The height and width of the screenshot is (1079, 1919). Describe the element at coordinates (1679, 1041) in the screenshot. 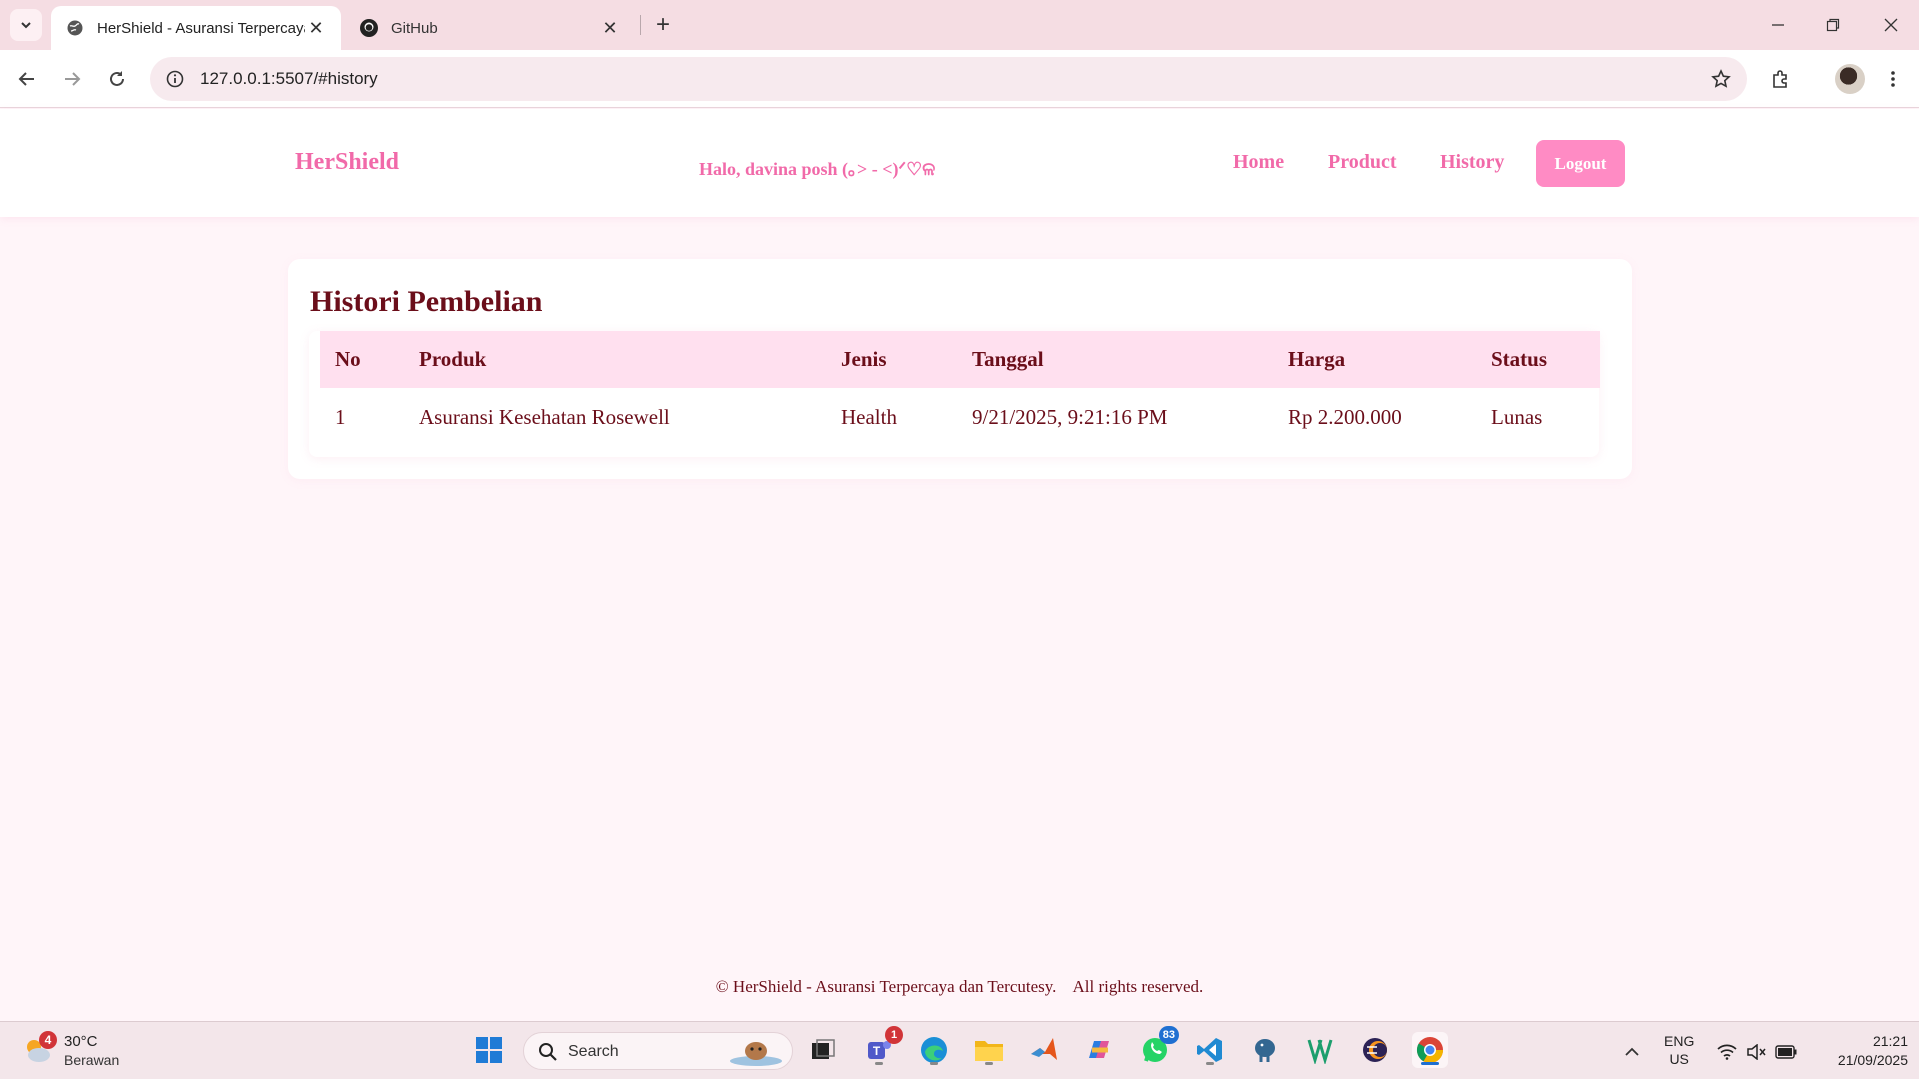

I see `language-code: ENG` at that location.